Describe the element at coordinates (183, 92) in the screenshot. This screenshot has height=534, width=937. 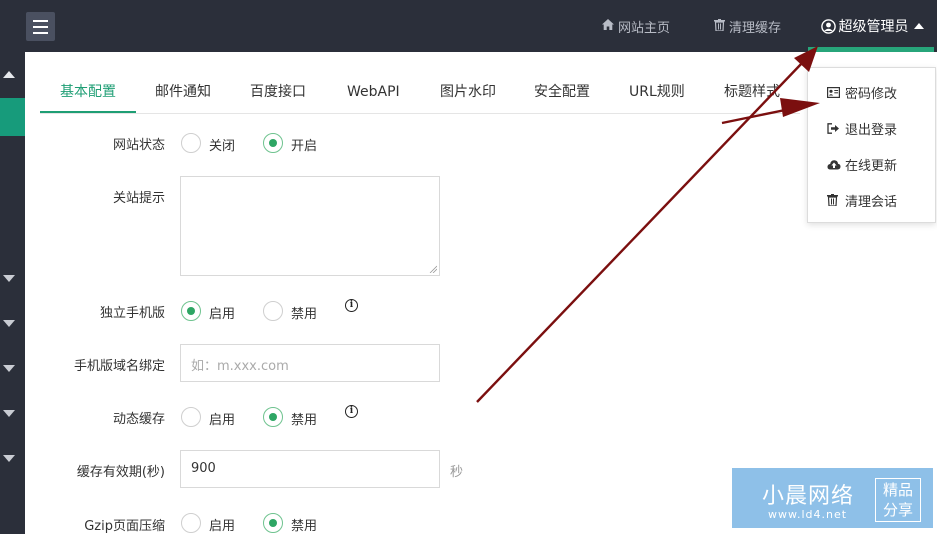
I see `tab-email: 邮件通知` at that location.